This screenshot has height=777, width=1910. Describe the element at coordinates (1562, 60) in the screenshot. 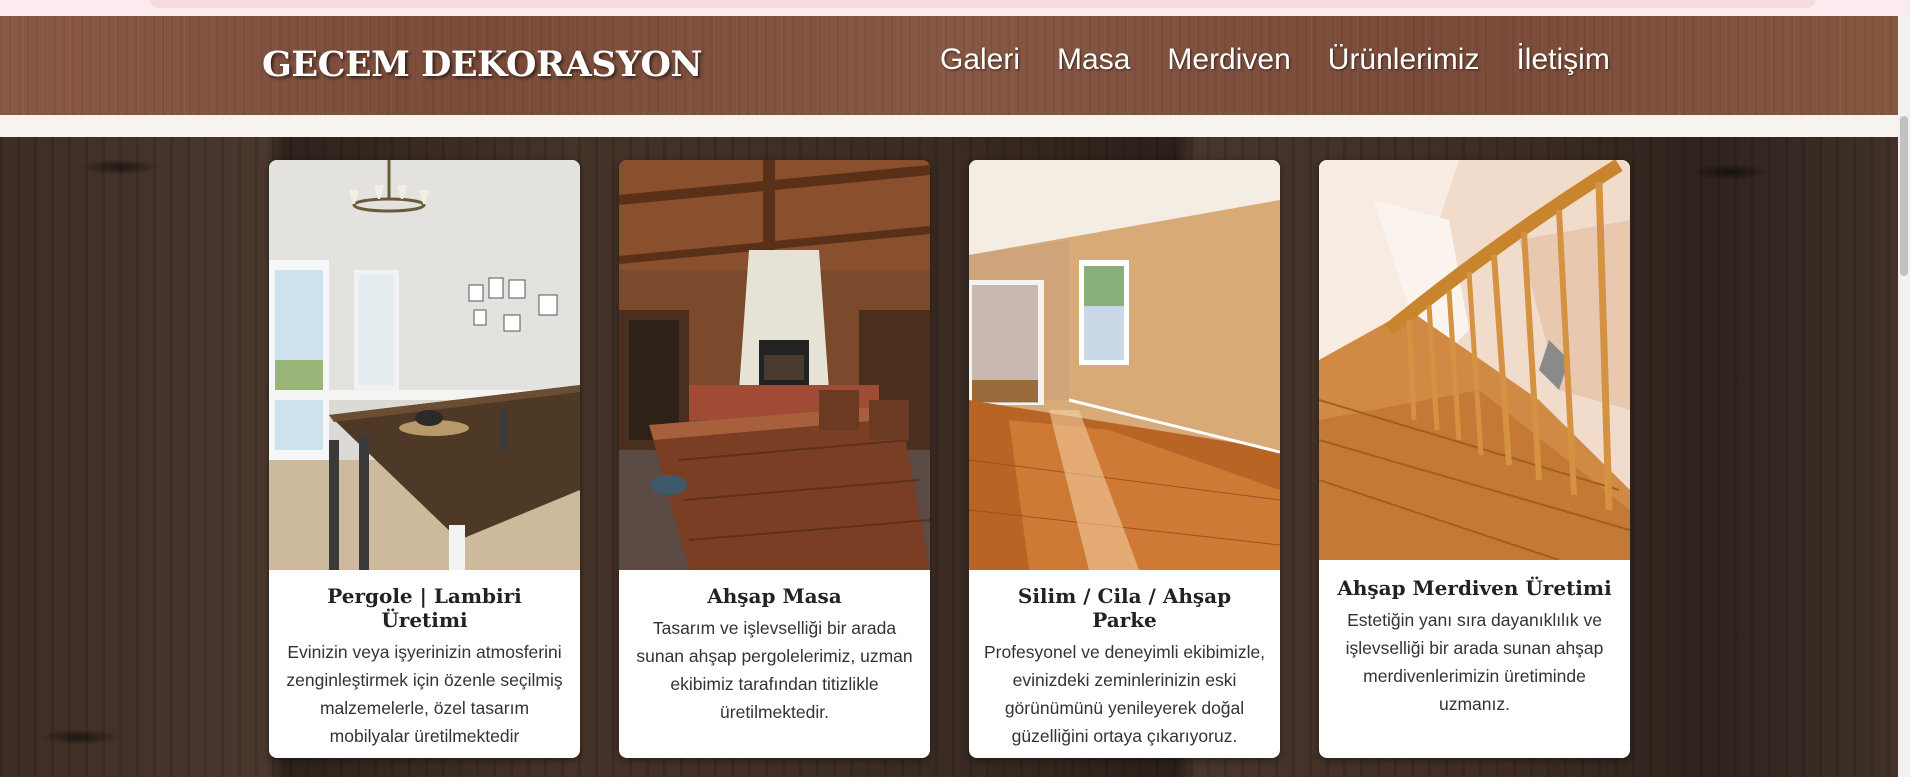

I see `nav-link-iletisim: İletişim` at that location.